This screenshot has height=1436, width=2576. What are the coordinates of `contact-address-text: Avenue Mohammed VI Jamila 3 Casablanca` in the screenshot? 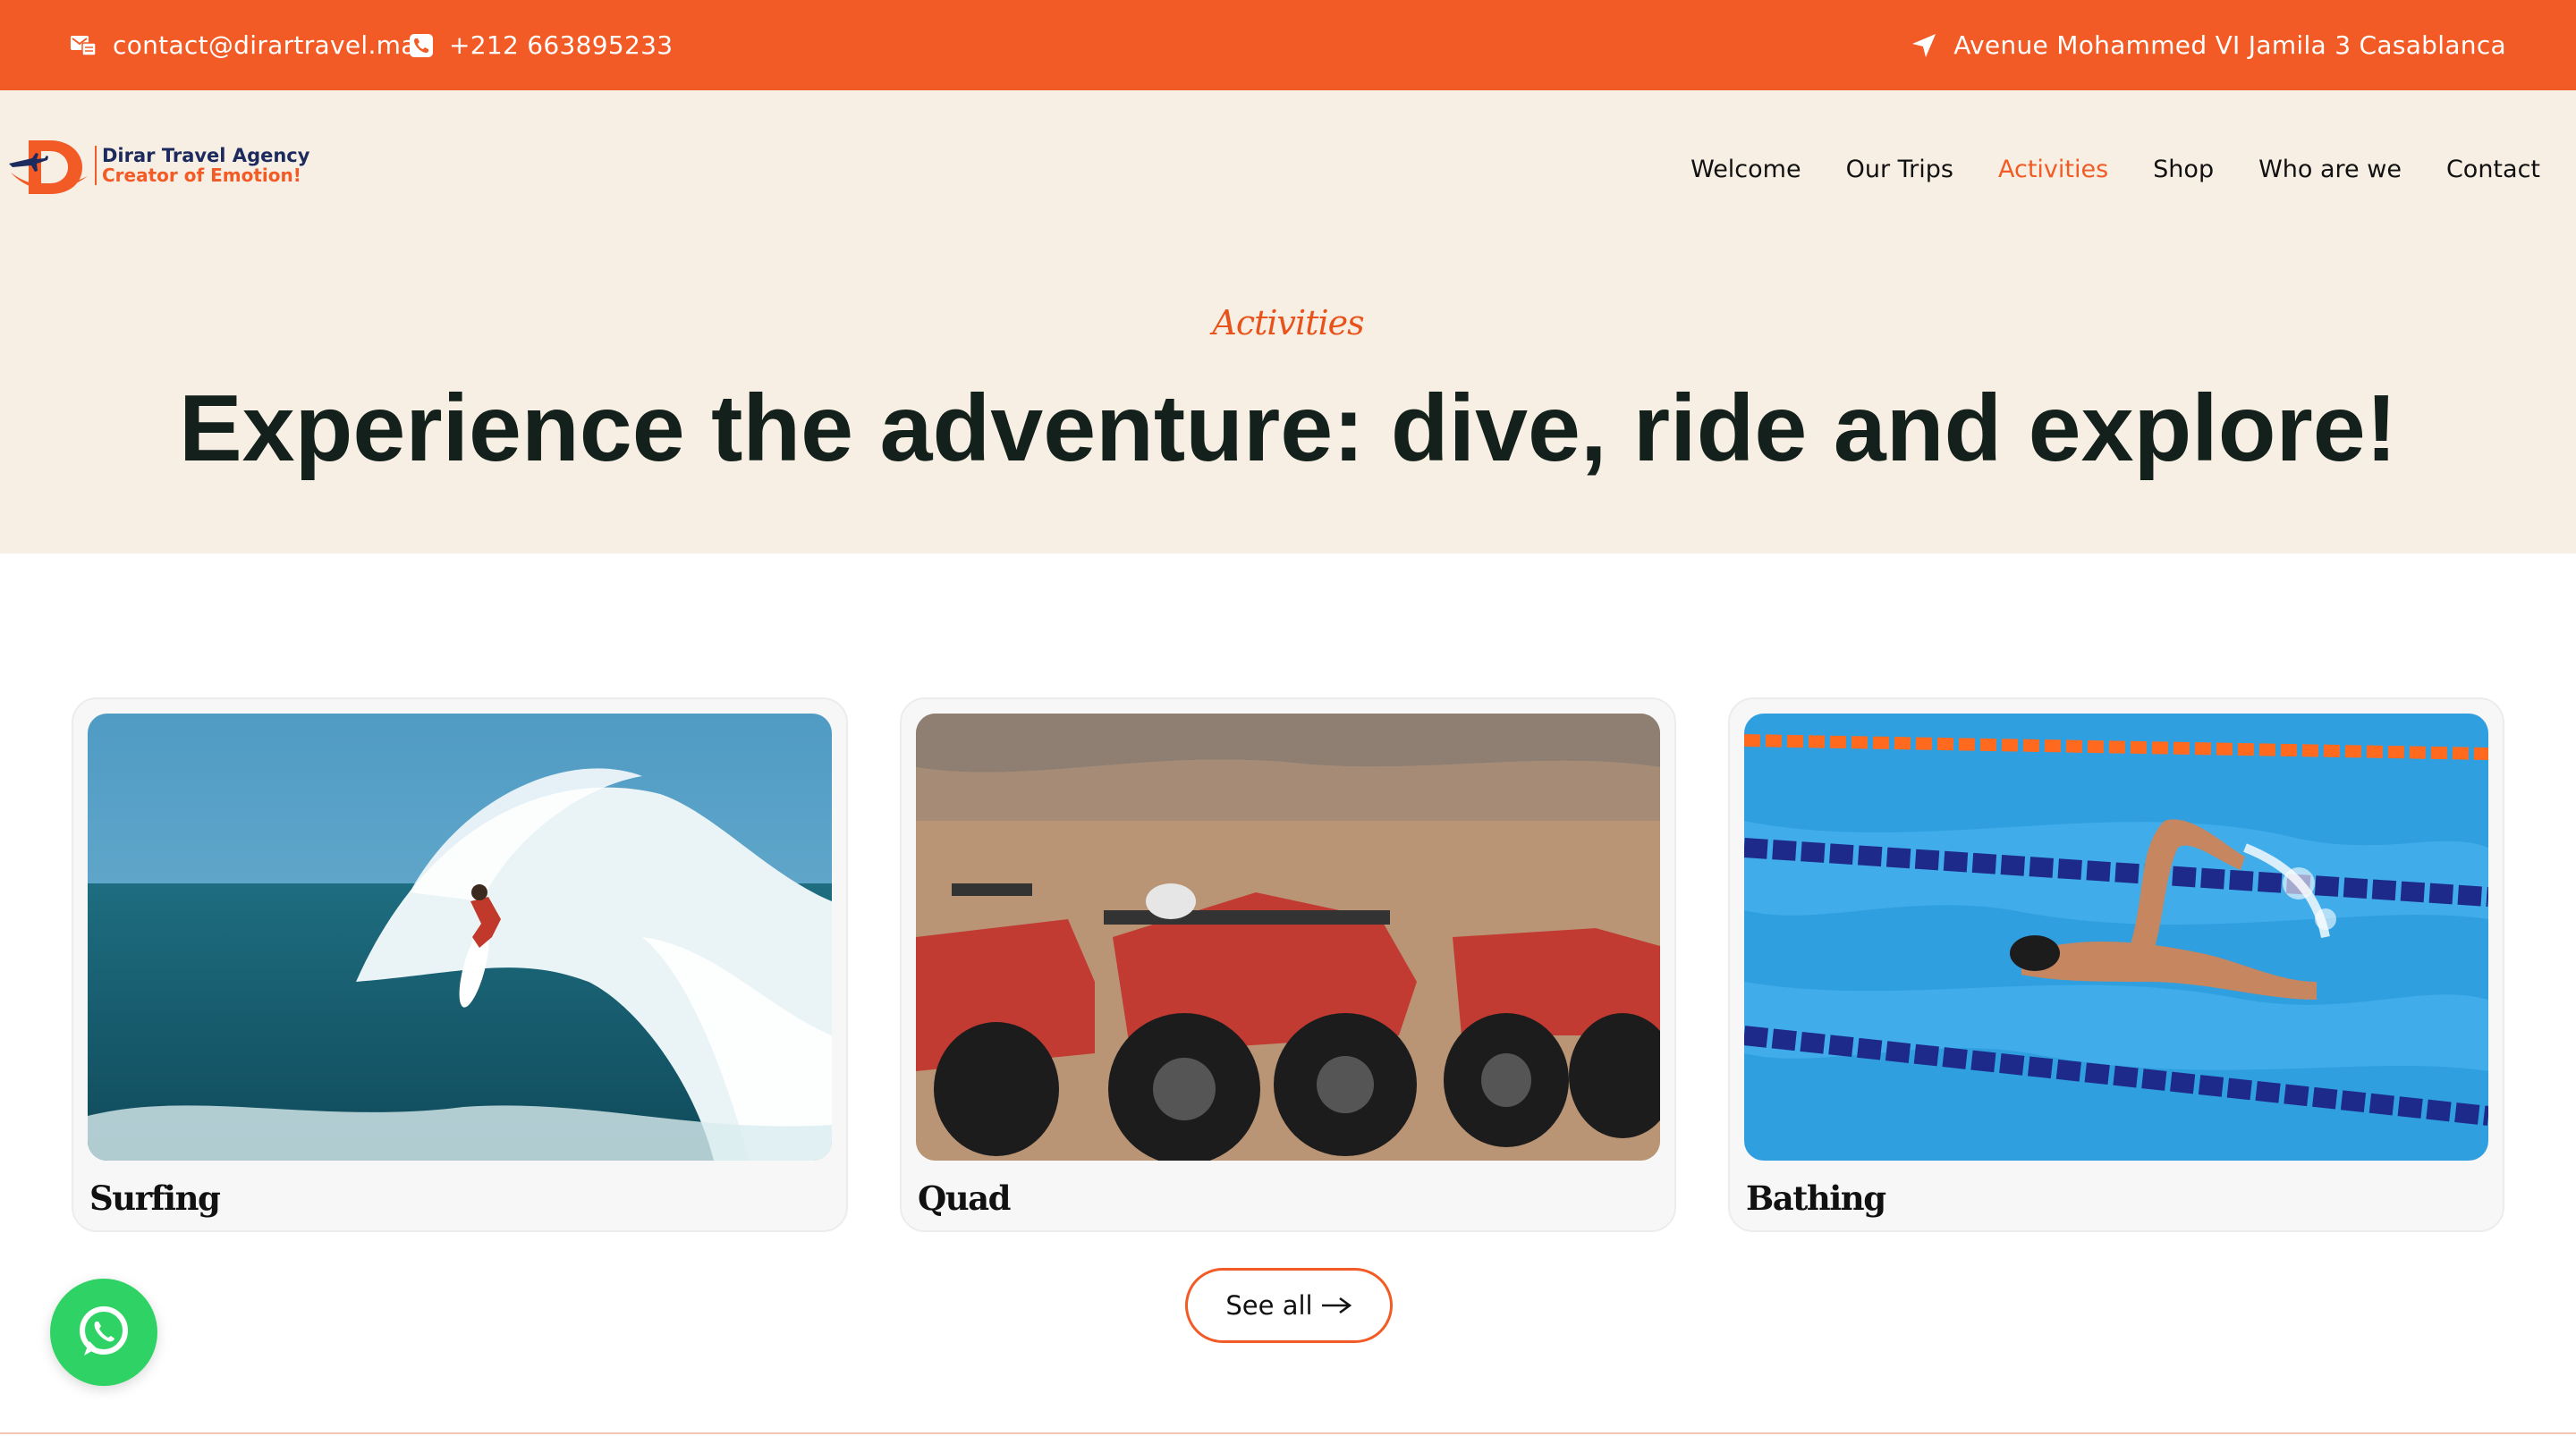 It's located at (2229, 45).